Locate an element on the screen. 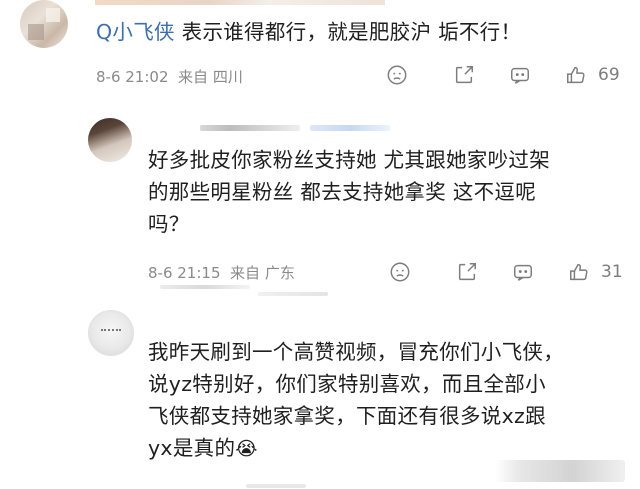  comment-line: 说yz特别好，你们家特别喜欢，而且全部小 is located at coordinates (347, 384).